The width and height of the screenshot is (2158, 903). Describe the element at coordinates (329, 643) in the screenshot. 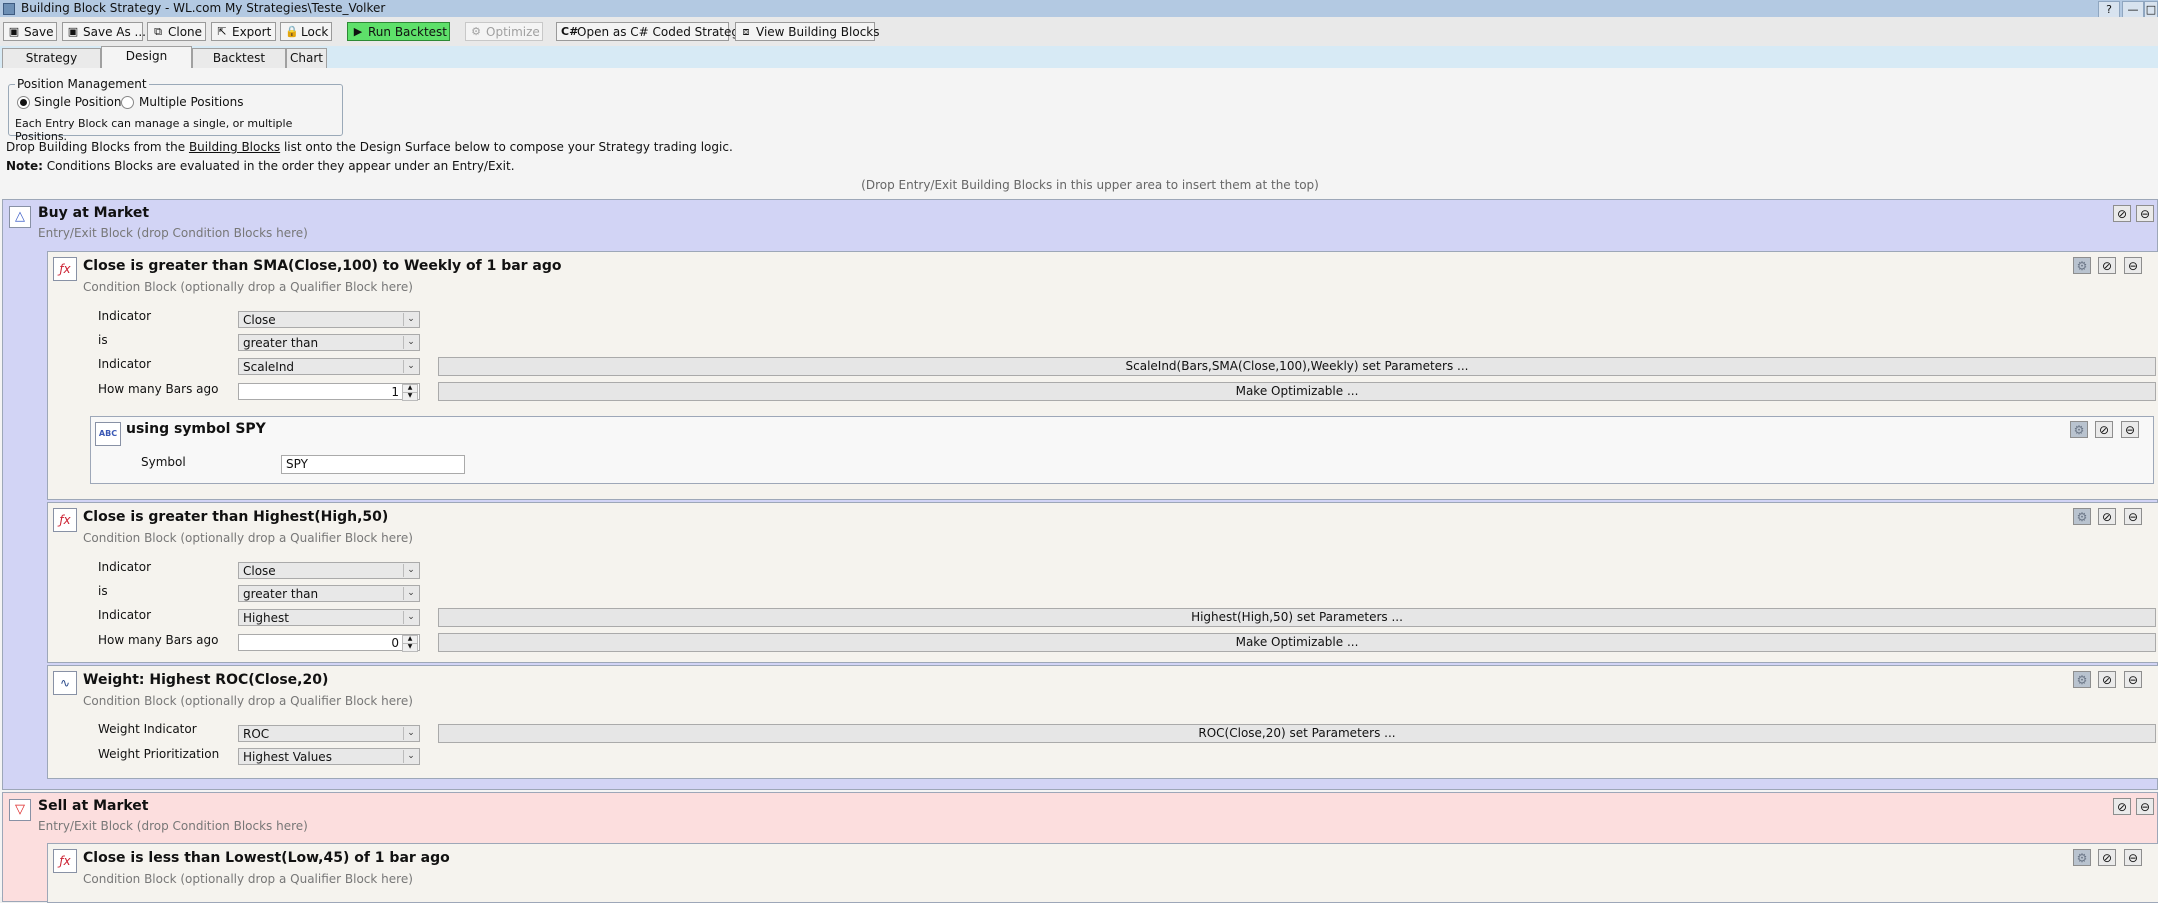

I see `bars-ago-stepper: 0 ▲ ▼` at that location.